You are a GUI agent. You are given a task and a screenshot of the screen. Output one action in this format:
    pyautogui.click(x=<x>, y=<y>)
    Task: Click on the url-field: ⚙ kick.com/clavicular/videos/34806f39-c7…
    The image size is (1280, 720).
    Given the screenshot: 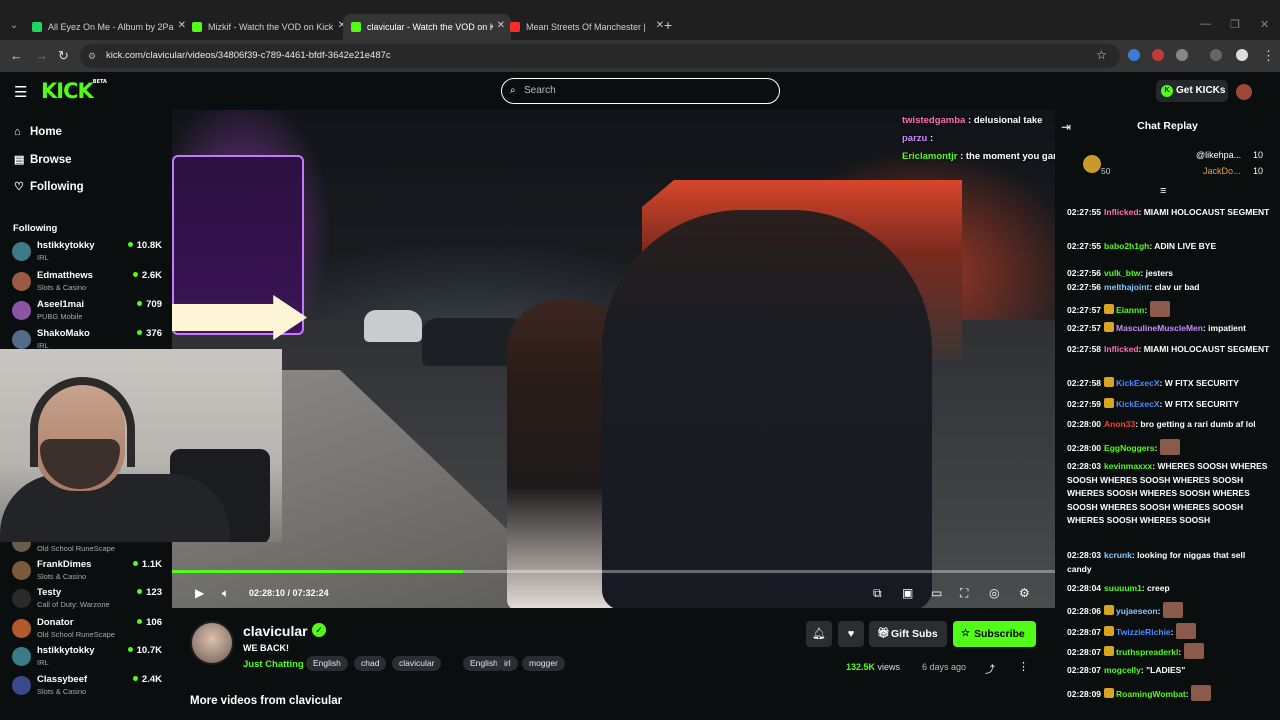 What is the action you would take?
    pyautogui.click(x=600, y=56)
    